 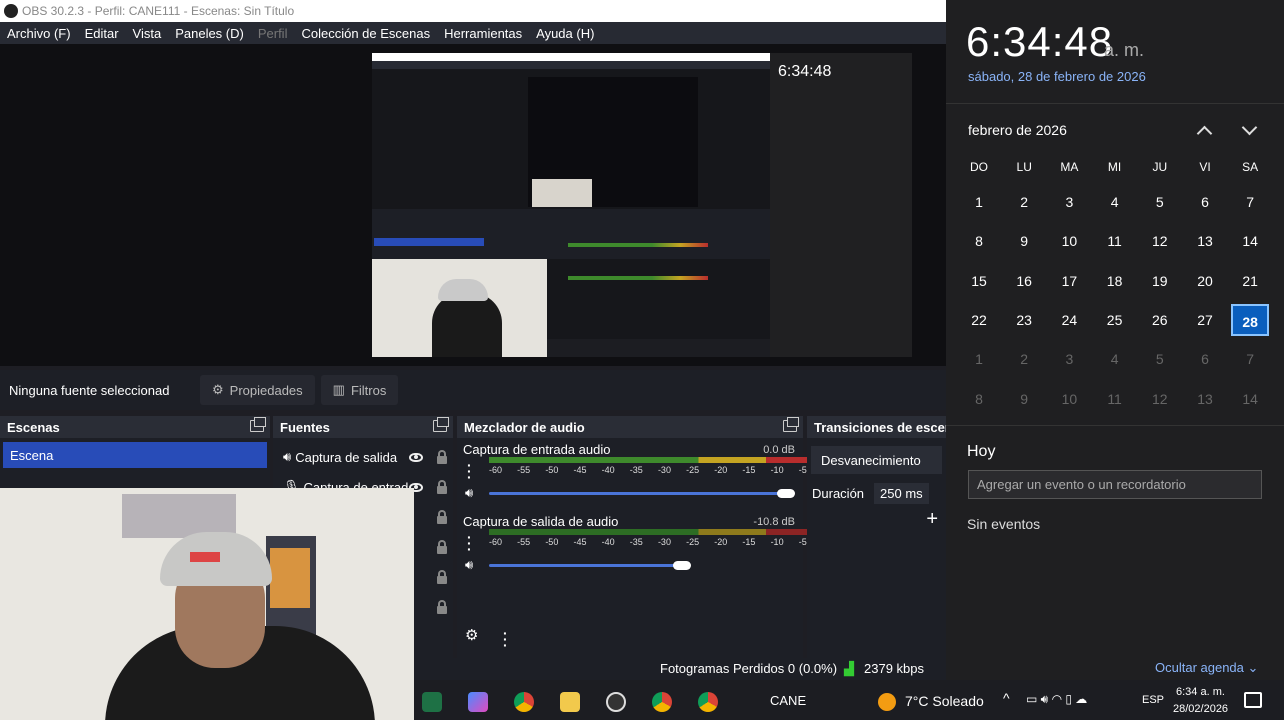 What do you see at coordinates (1024, 320) in the screenshot?
I see `calendar-day: 23` at bounding box center [1024, 320].